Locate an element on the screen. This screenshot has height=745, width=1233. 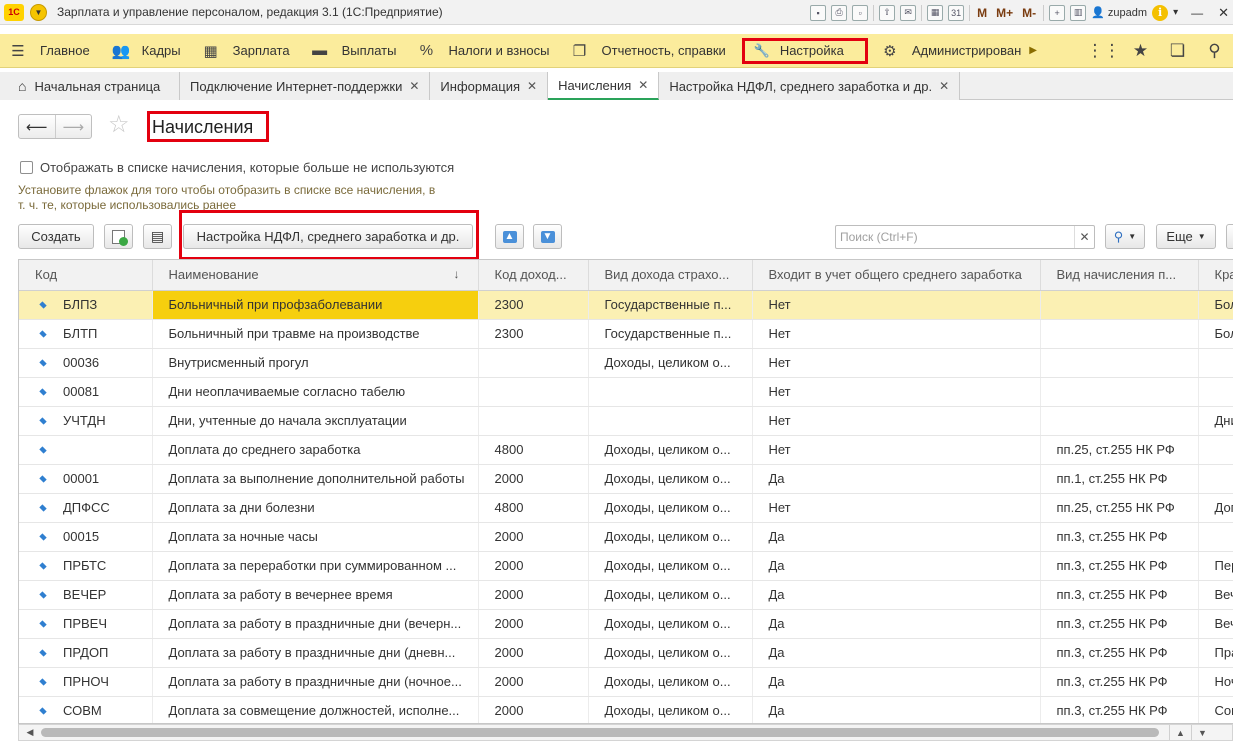
show-unused-checkbox is located at coordinates (26, 167).